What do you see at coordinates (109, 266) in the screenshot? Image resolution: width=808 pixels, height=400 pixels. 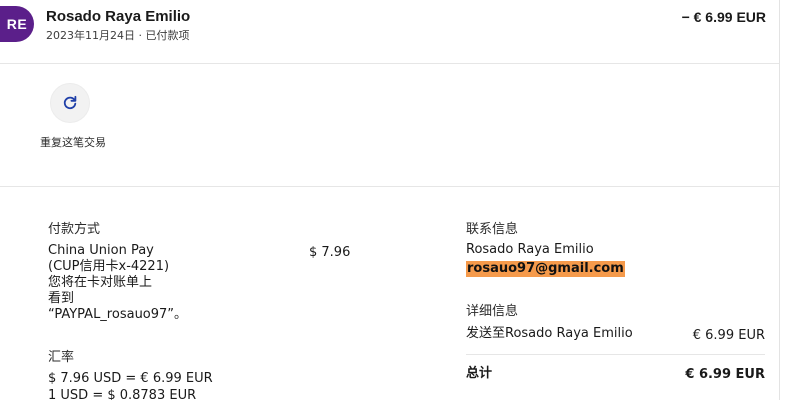 I see `payment-method-line: (CUP信用卡x-4221)` at bounding box center [109, 266].